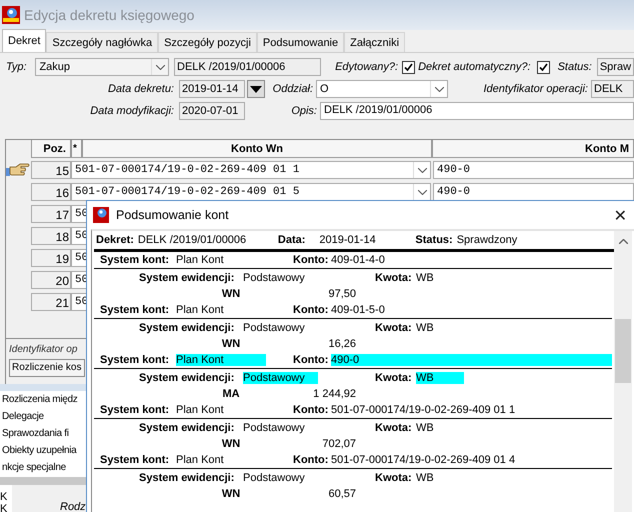 This screenshot has width=634, height=512. Describe the element at coordinates (193, 240) in the screenshot. I see `summary-value: DELK /2019/01/00006` at that location.